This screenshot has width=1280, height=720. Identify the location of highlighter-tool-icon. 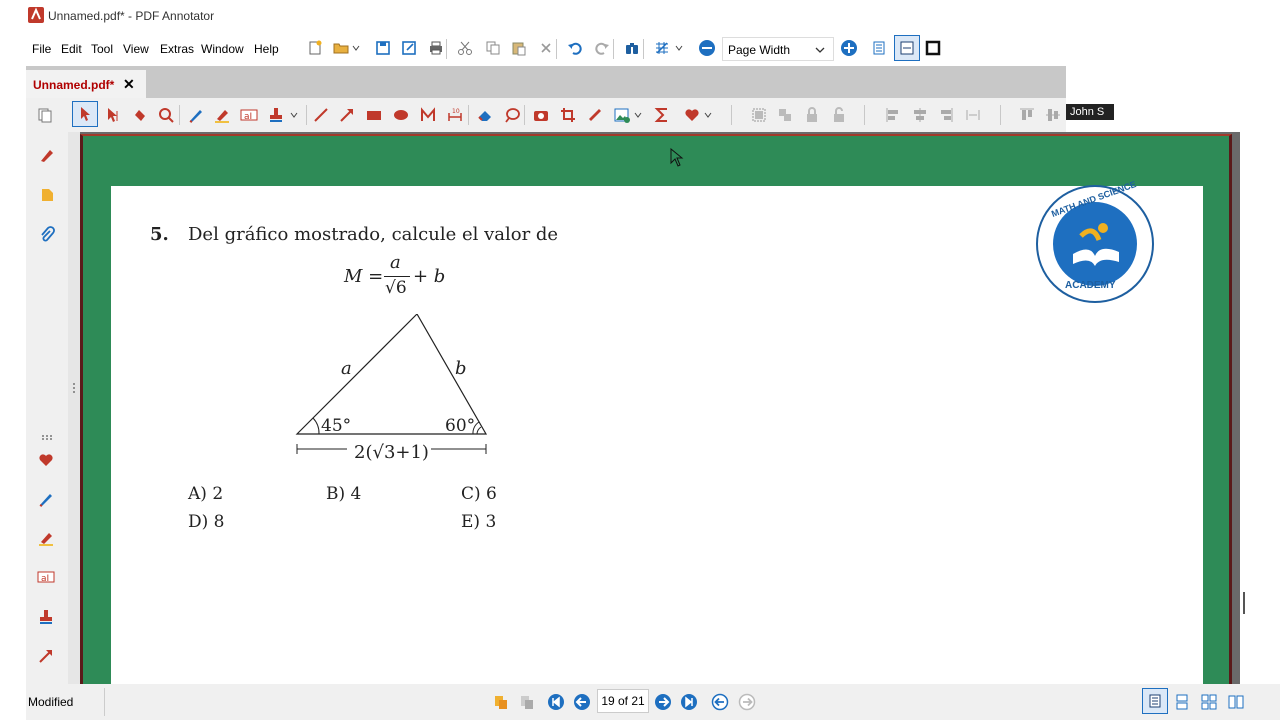
(222, 115).